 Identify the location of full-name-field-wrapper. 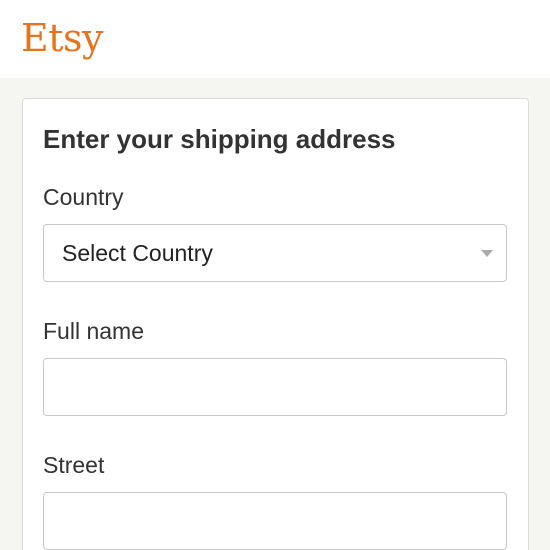
(275, 387).